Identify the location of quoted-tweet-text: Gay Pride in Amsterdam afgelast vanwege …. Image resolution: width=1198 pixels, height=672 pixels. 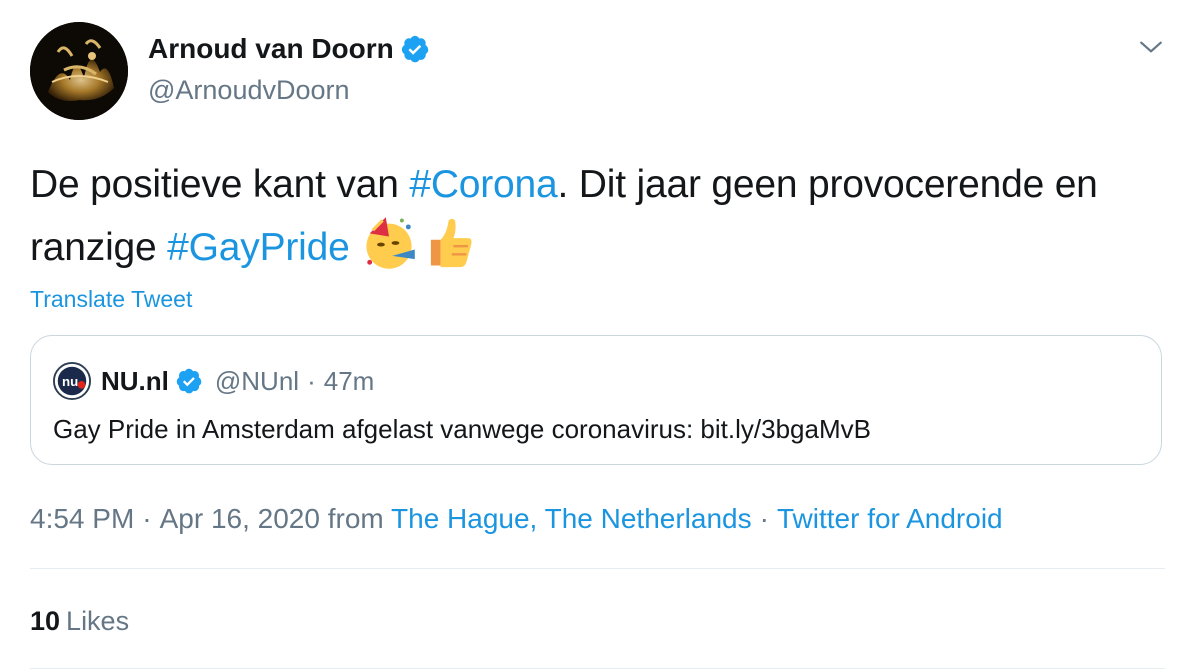
(462, 429).